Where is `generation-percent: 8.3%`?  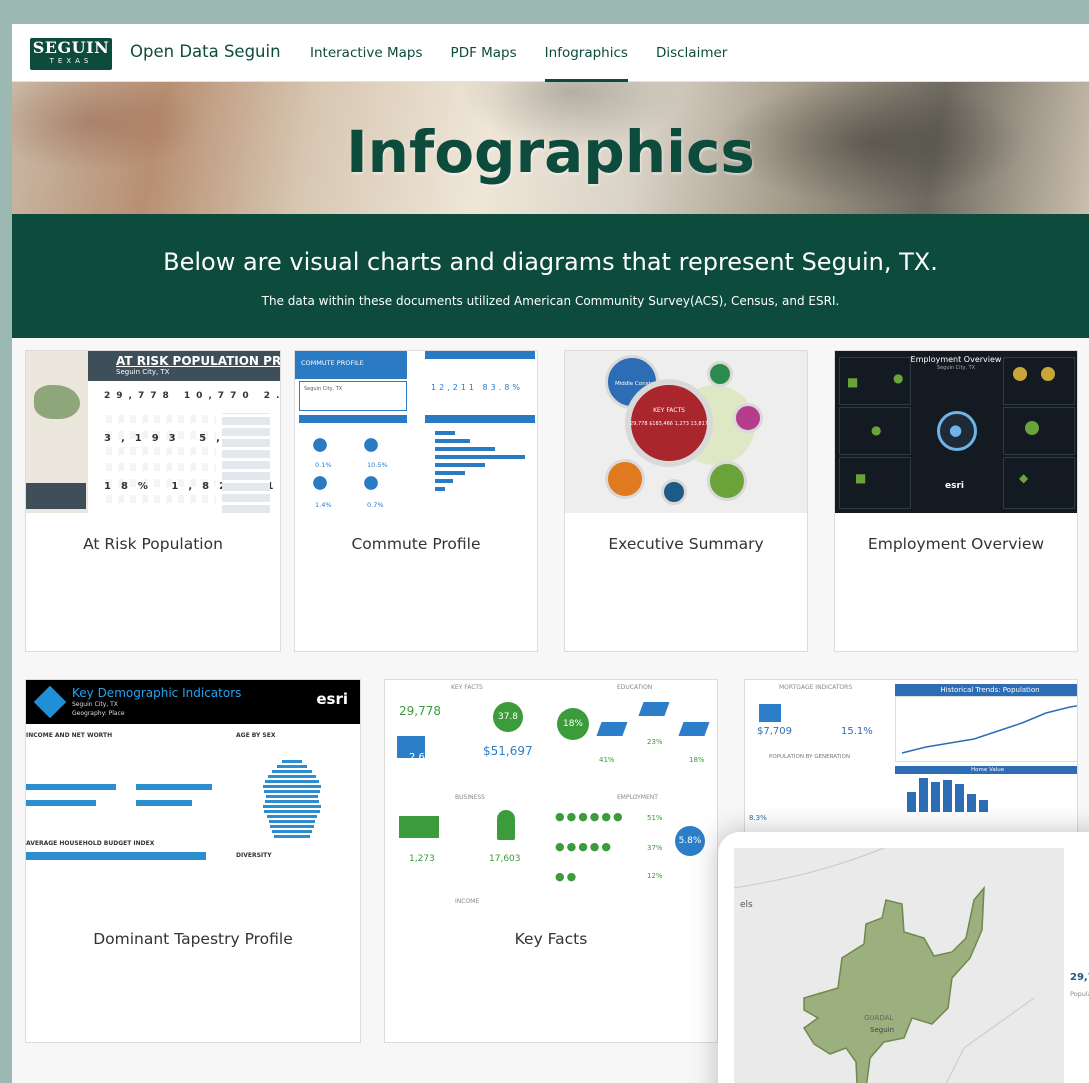 generation-percent: 8.3% is located at coordinates (758, 818).